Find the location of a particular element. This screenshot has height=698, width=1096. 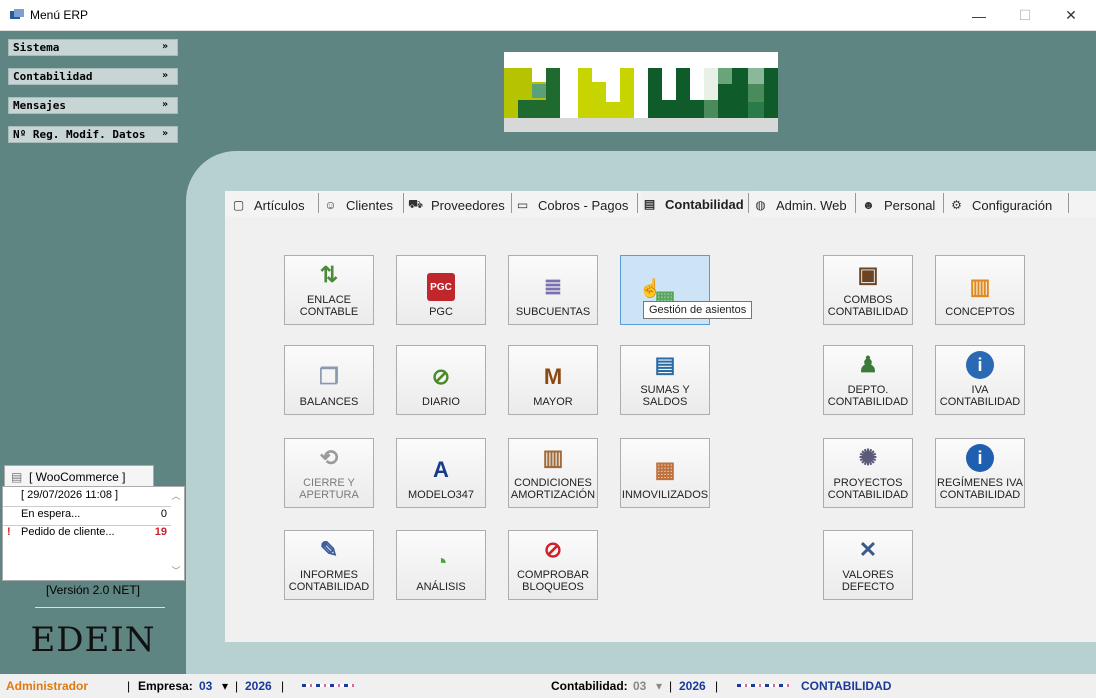

tile-label: DIARIO is located at coordinates (441, 402).